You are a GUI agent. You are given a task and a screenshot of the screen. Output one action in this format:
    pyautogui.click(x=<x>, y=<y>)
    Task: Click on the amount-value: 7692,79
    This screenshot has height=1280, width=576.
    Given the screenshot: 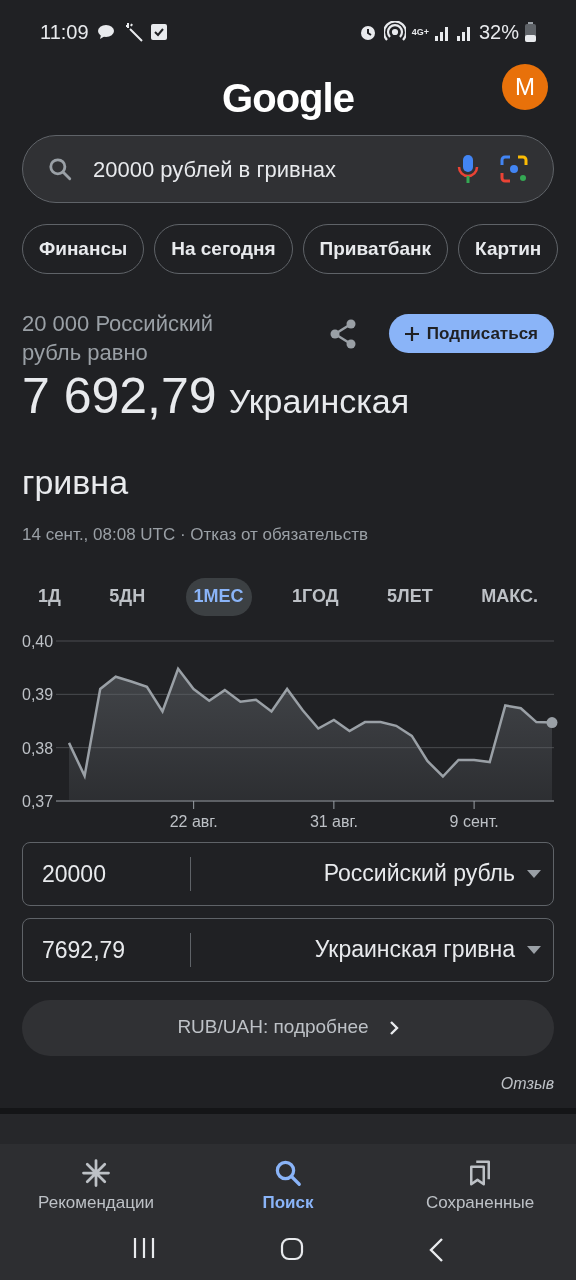 What is the action you would take?
    pyautogui.click(x=107, y=949)
    